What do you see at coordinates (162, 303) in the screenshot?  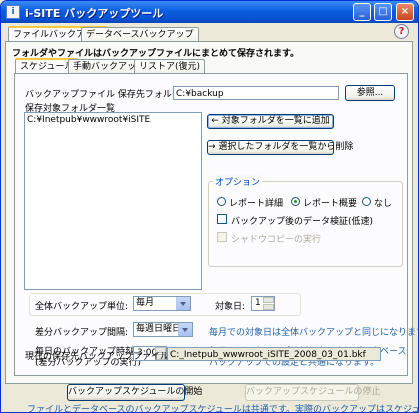 I see `unit-select: 毎月` at bounding box center [162, 303].